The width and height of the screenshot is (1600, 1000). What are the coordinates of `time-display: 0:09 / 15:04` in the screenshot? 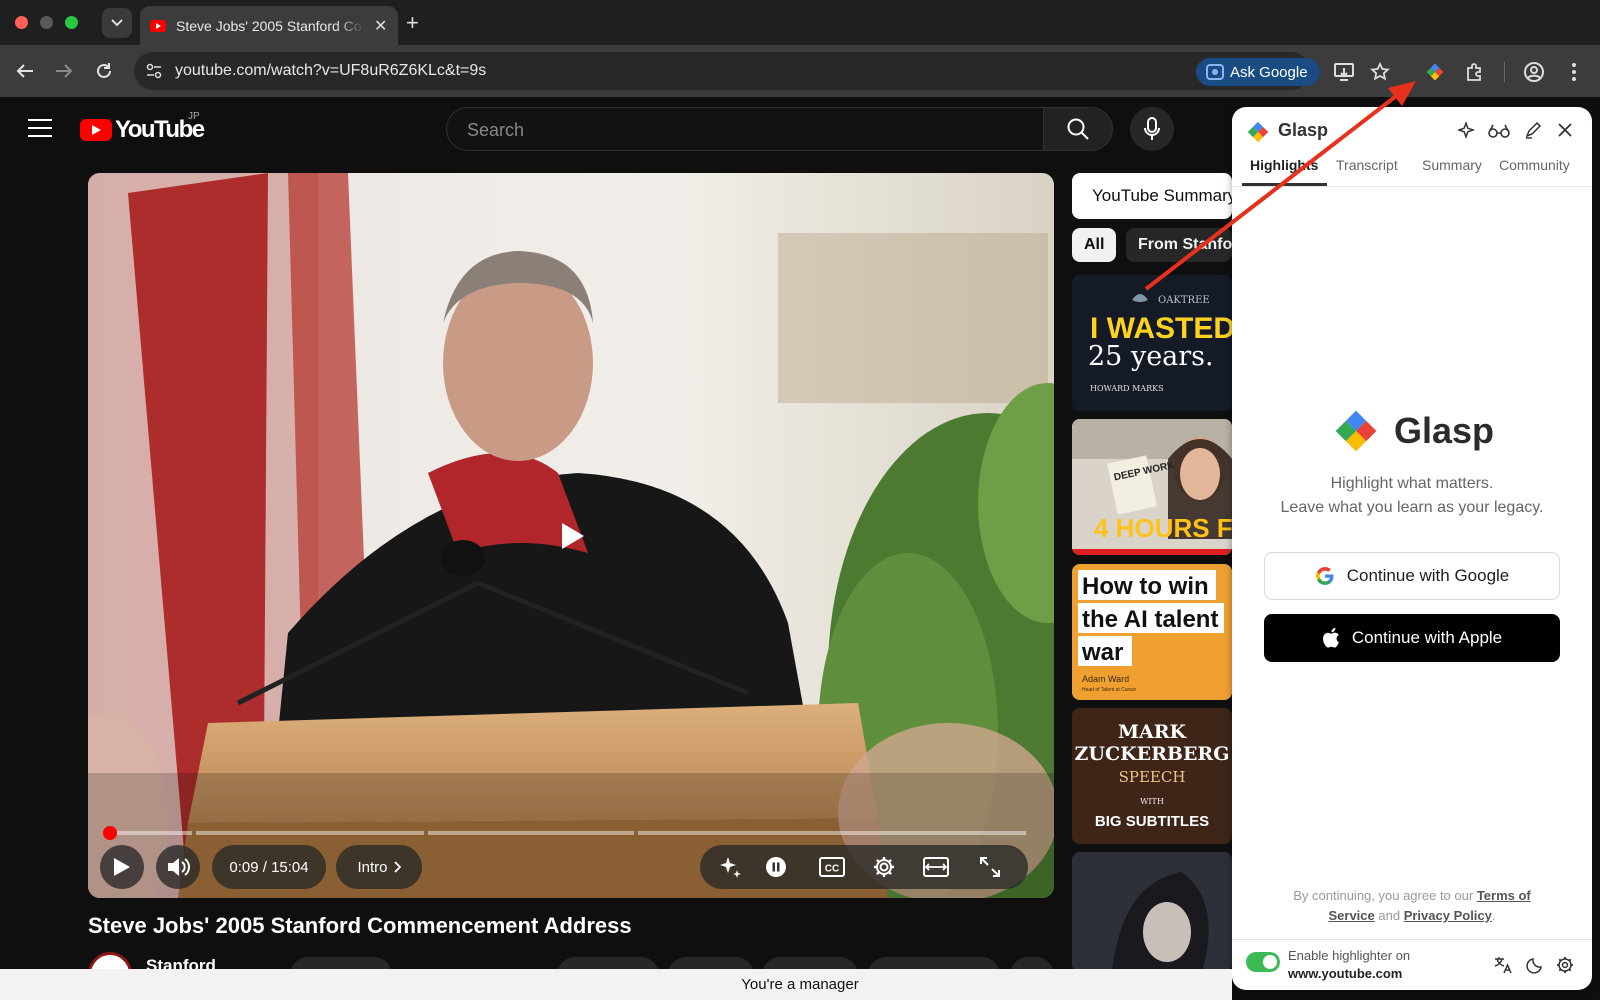 It's located at (269, 867).